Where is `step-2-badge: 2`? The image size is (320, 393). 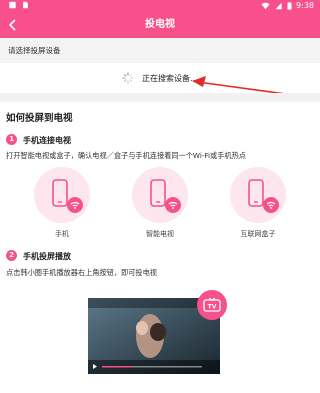
step-2-badge: 2 is located at coordinates (11, 255).